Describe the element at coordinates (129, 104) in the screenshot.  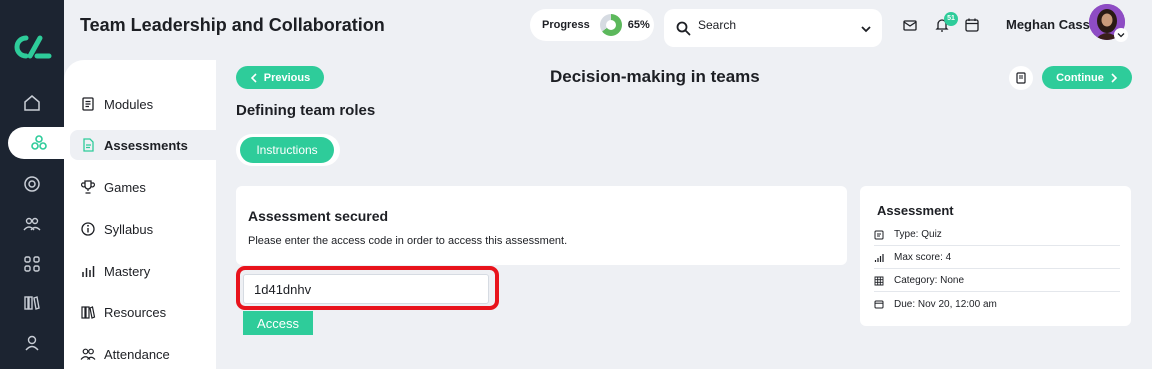
I see `sidebar-item-label: Modules` at that location.